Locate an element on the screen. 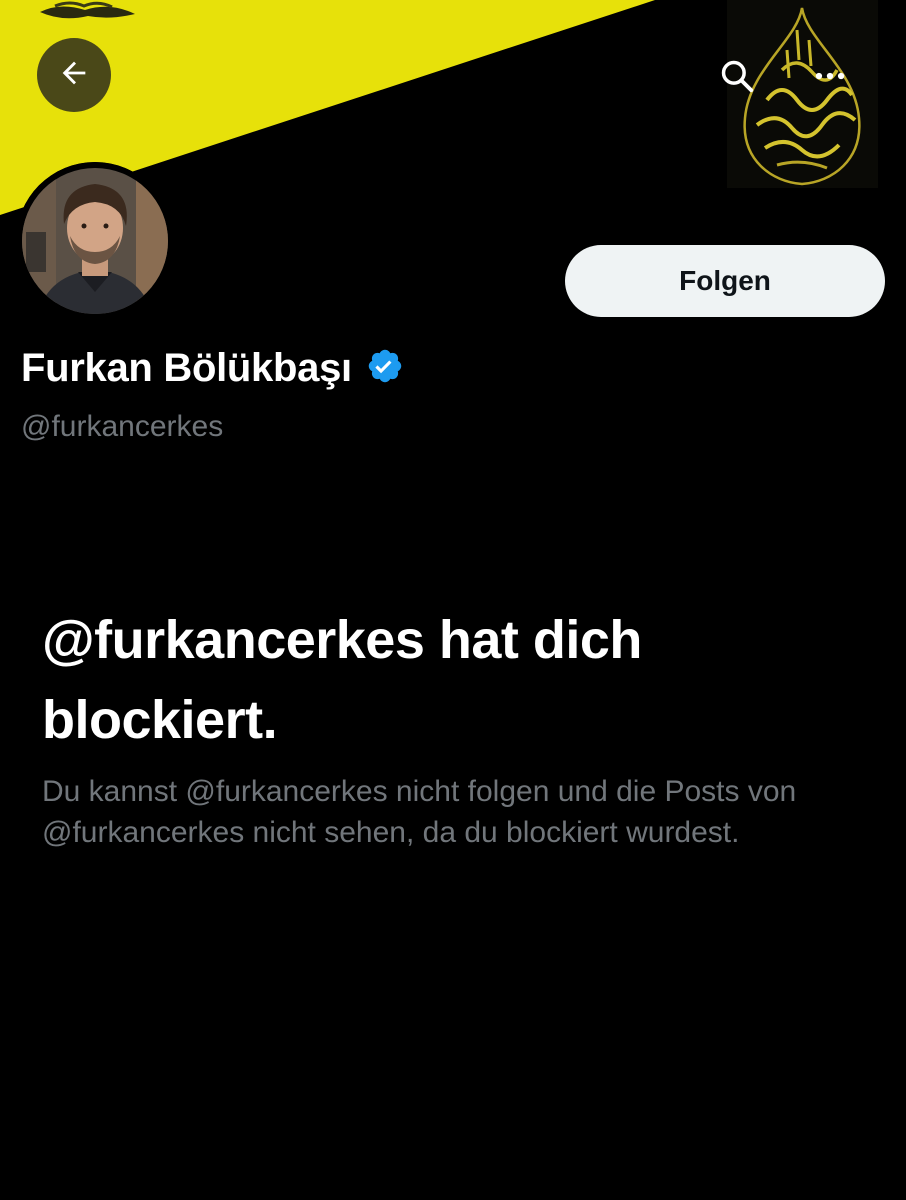  arrow-left-icon is located at coordinates (74, 75).